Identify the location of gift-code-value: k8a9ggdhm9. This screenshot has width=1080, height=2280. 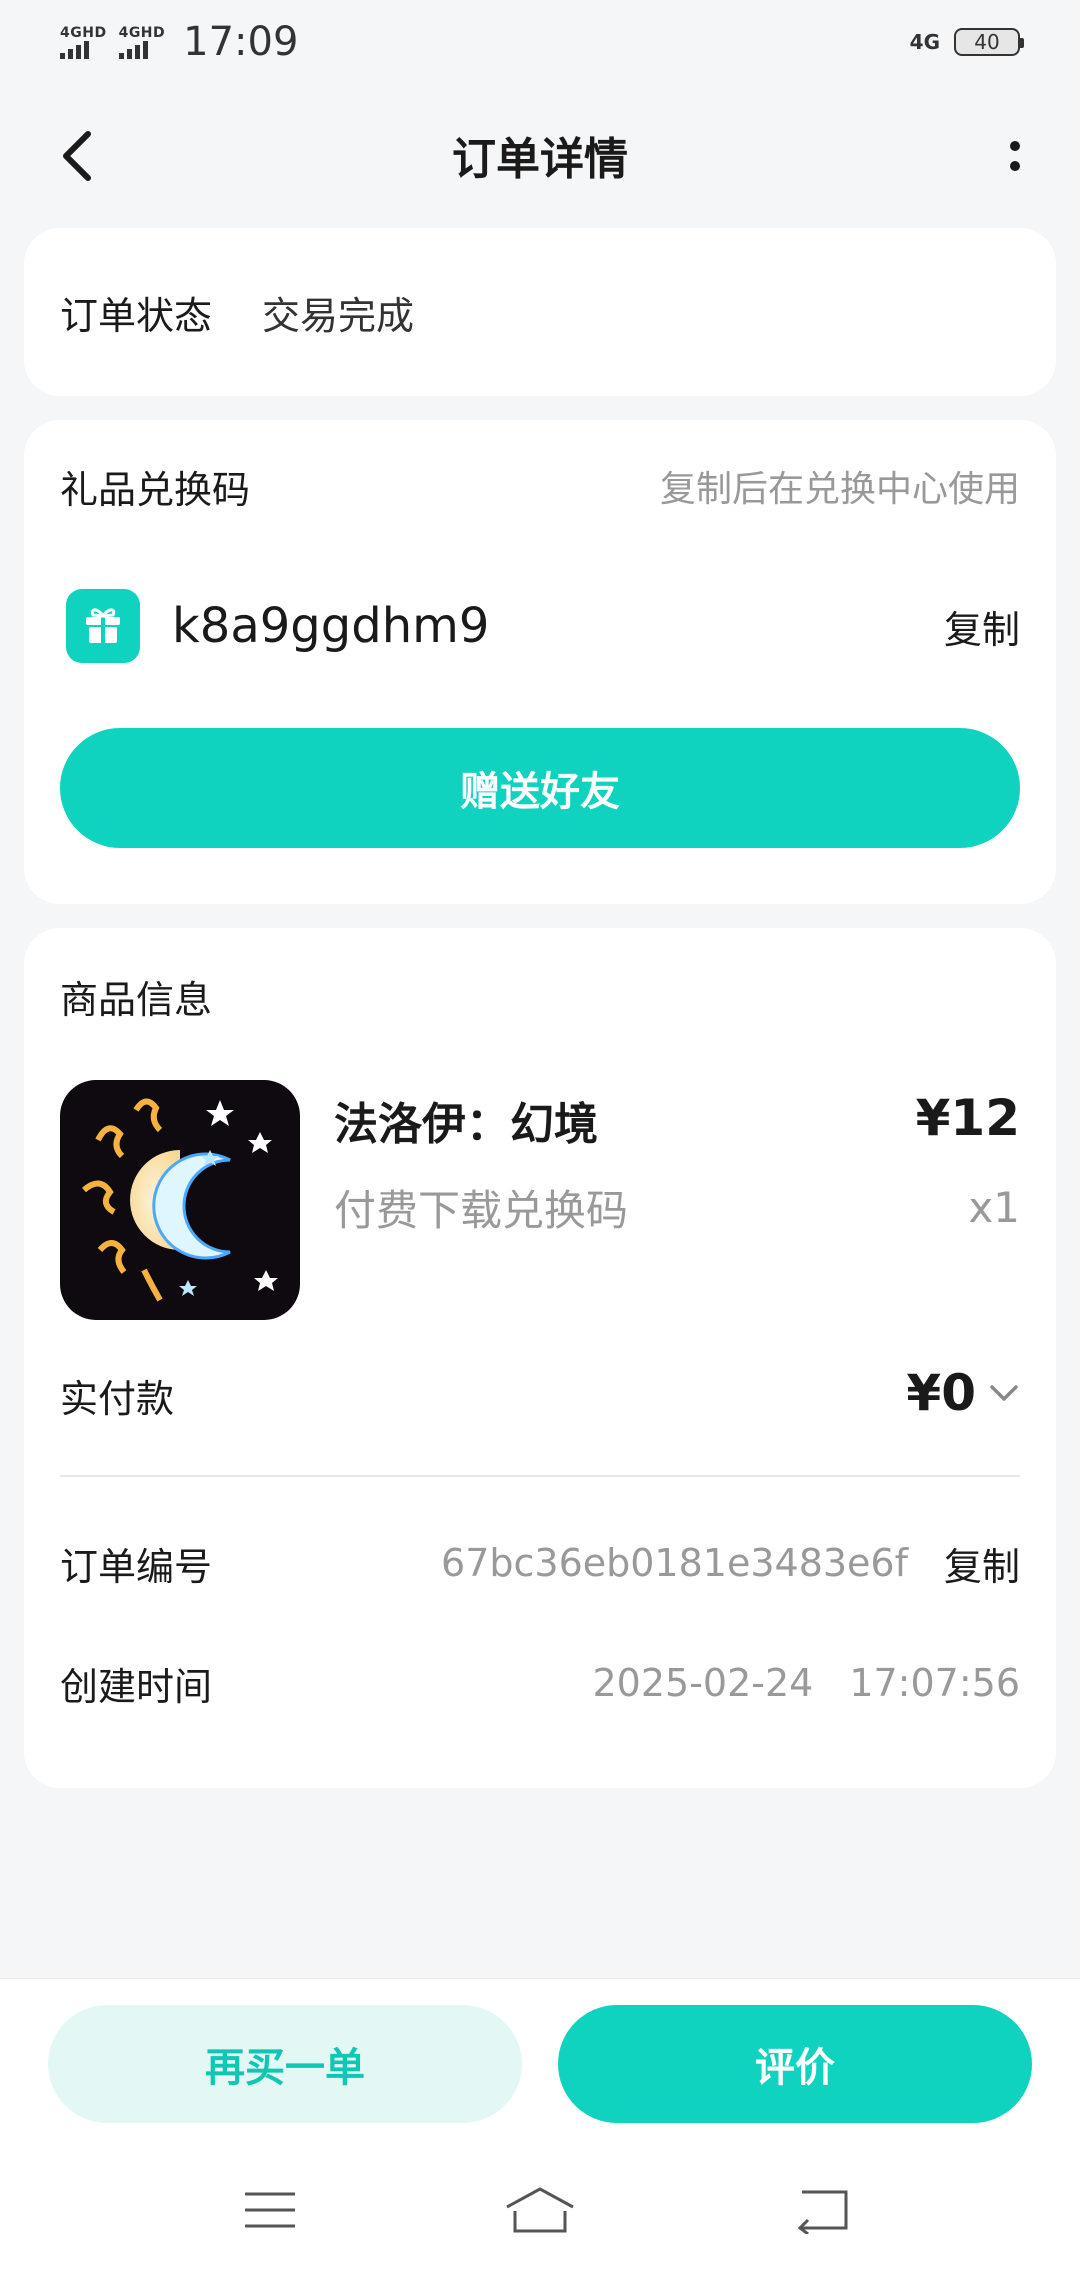
(331, 626).